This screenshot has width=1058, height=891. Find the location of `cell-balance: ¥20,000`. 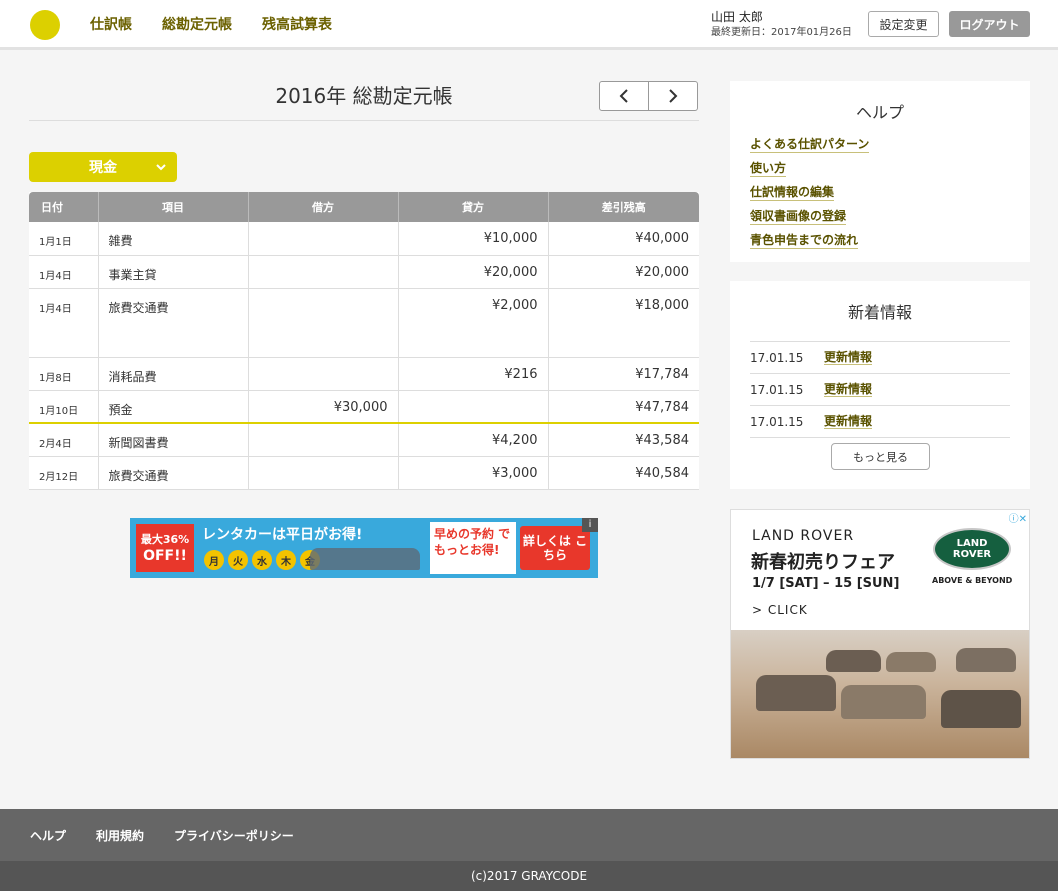

cell-balance: ¥20,000 is located at coordinates (623, 272).